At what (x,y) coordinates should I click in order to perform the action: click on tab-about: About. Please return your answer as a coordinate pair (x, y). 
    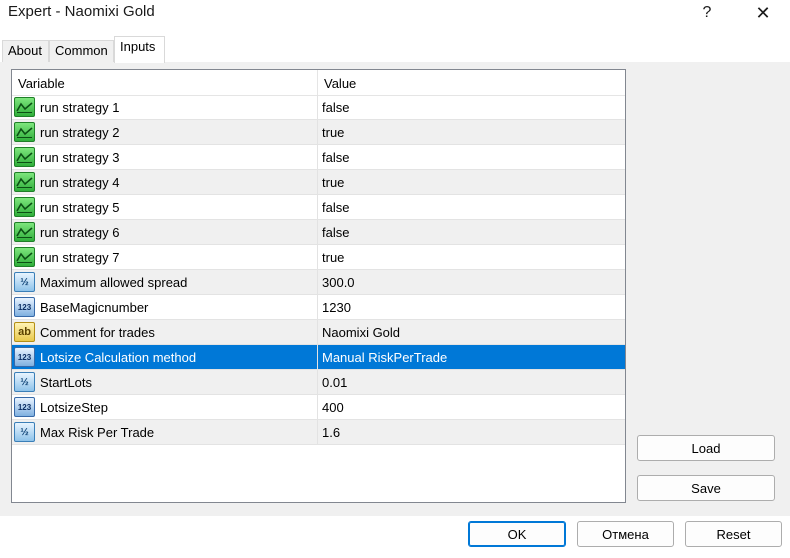
    Looking at the image, I should click on (25, 51).